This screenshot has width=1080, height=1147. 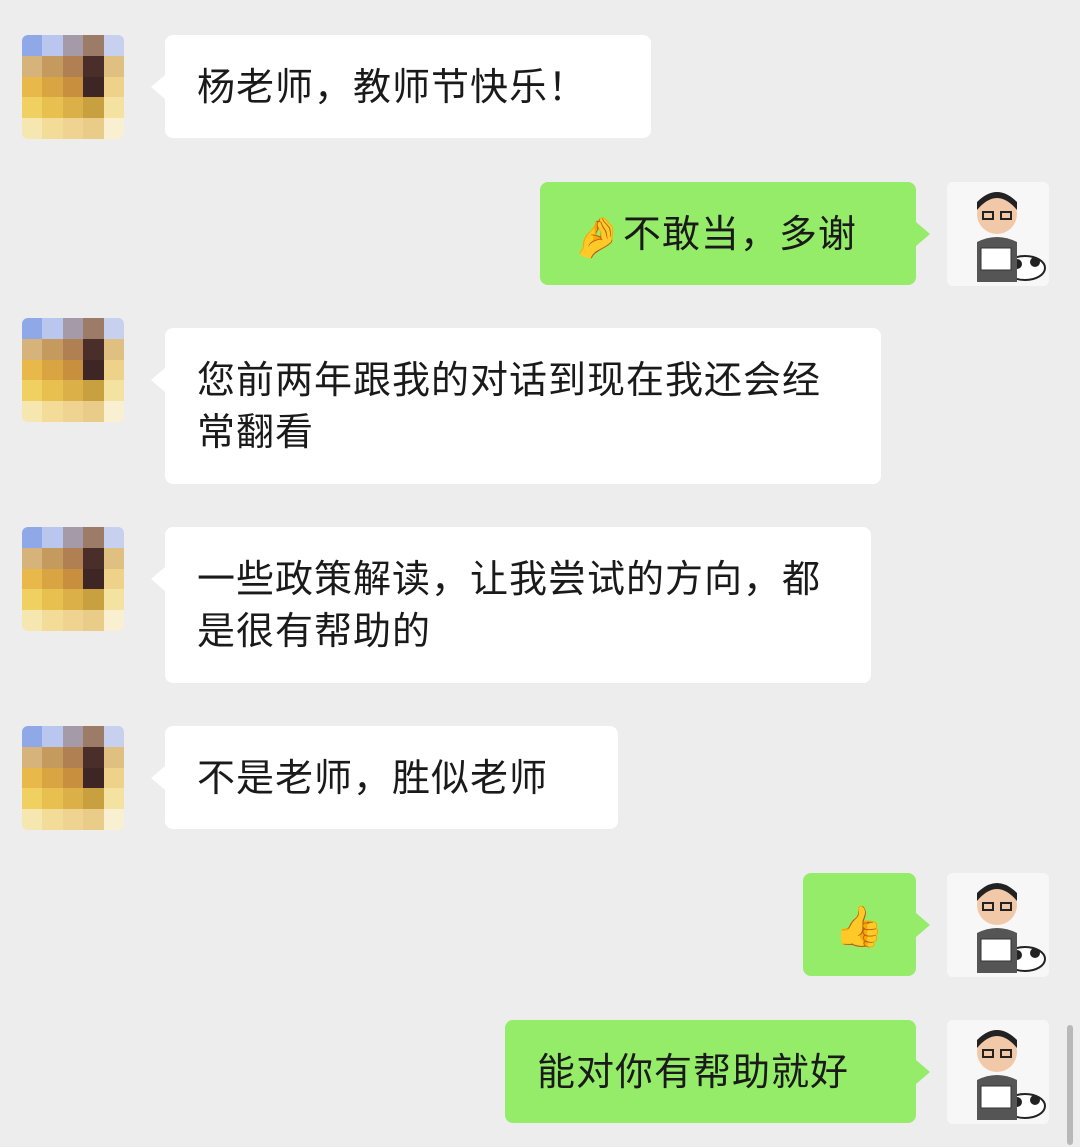 I want to click on cartoon-man-panda-icon, so click(x=998, y=234).